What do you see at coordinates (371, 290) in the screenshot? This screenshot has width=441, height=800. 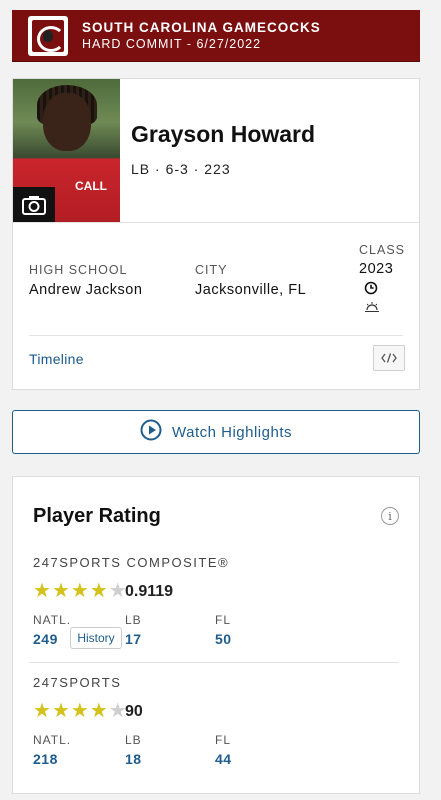 I see `clock-icon` at bounding box center [371, 290].